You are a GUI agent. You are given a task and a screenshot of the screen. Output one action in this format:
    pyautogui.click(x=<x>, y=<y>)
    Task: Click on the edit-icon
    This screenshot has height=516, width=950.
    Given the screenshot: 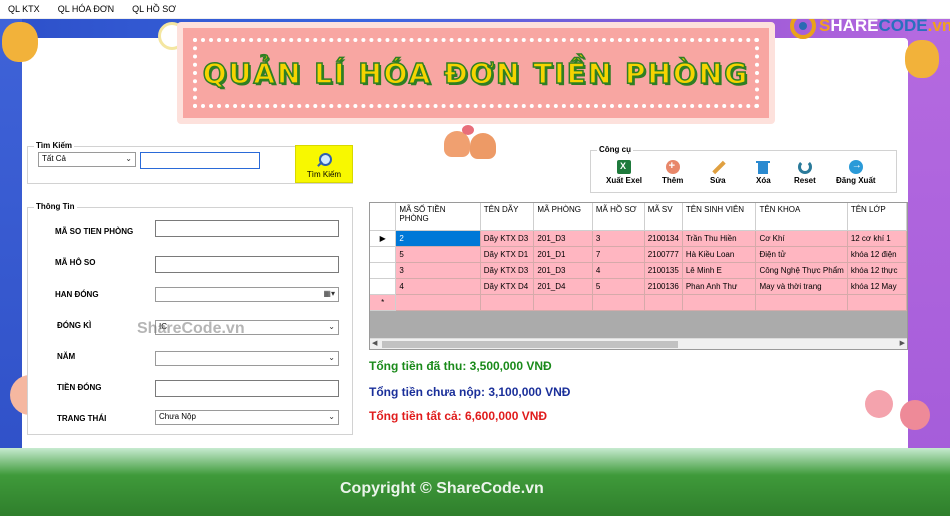 What is the action you would take?
    pyautogui.click(x=718, y=167)
    